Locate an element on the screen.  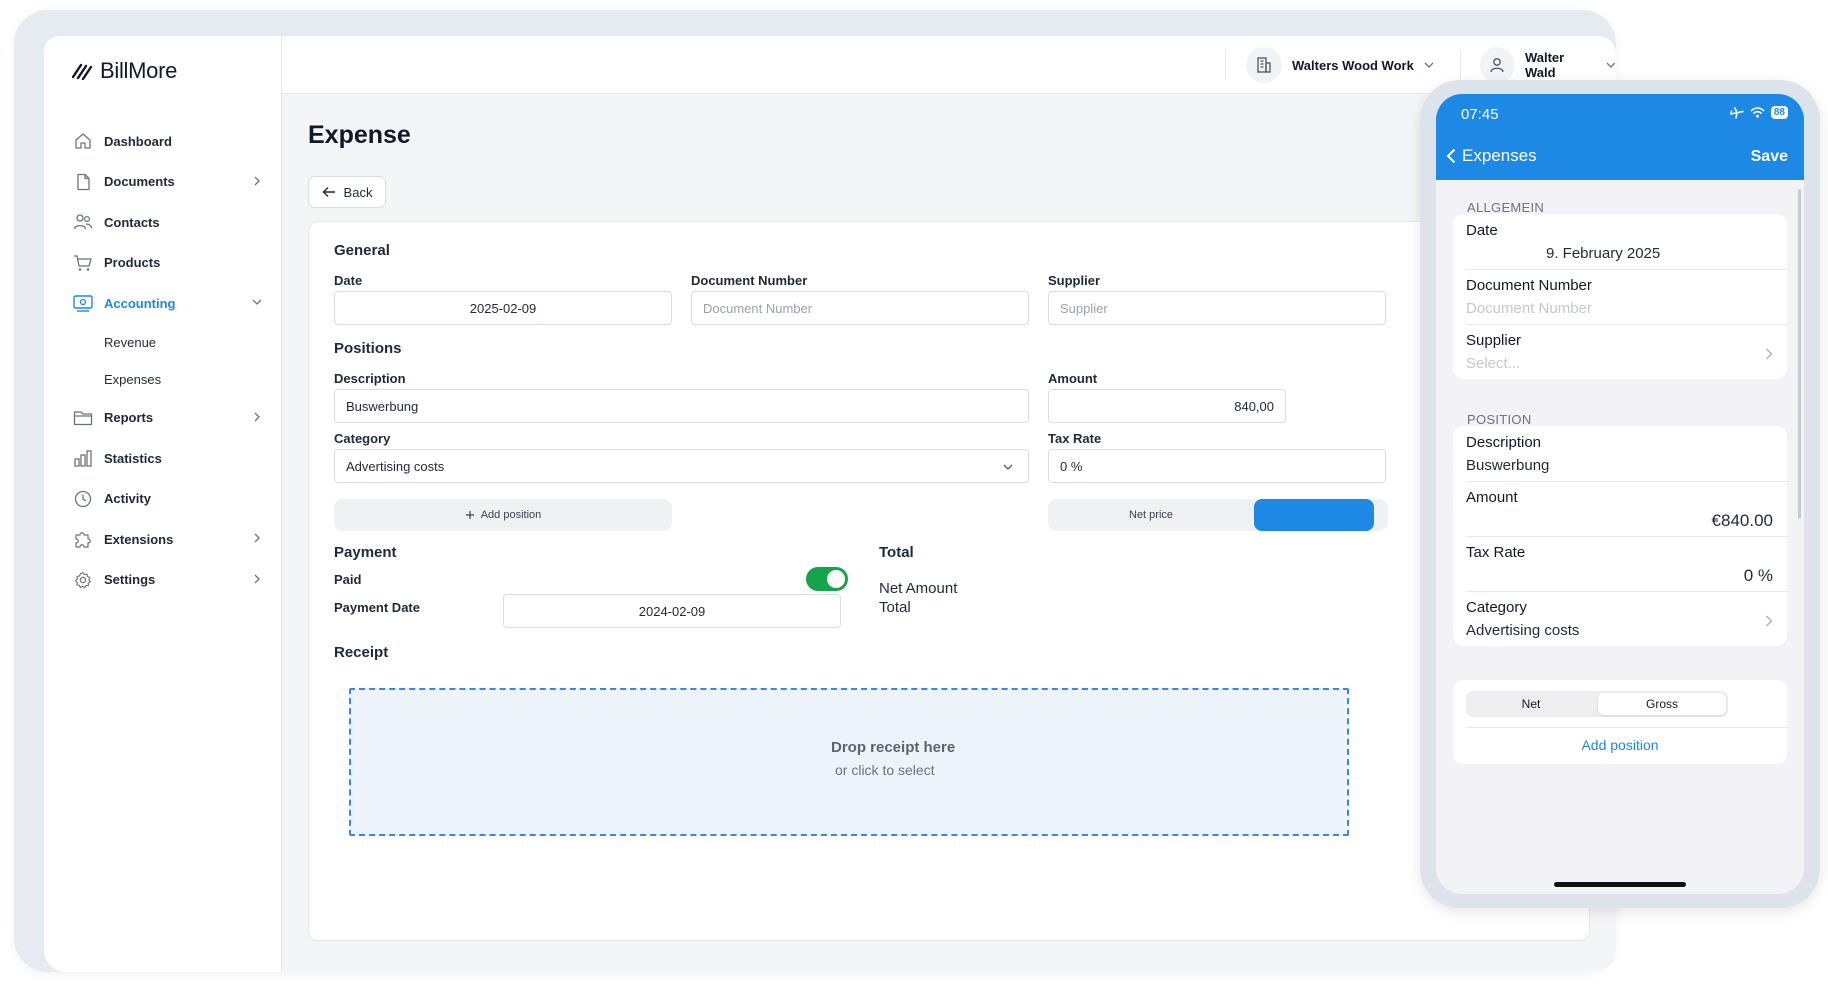
description-input: Buswerbung is located at coordinates (681, 406).